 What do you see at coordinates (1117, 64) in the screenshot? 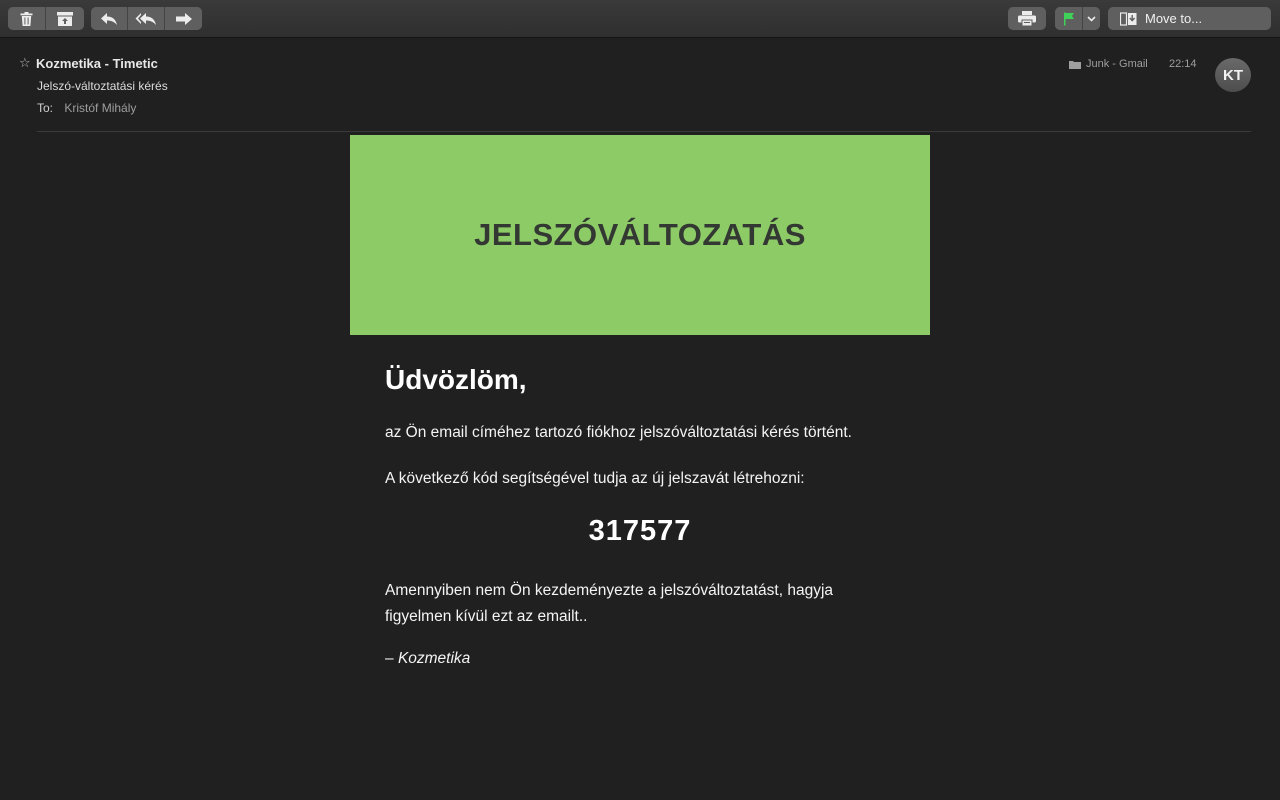
I see `folder-label: Junk - Gmail` at bounding box center [1117, 64].